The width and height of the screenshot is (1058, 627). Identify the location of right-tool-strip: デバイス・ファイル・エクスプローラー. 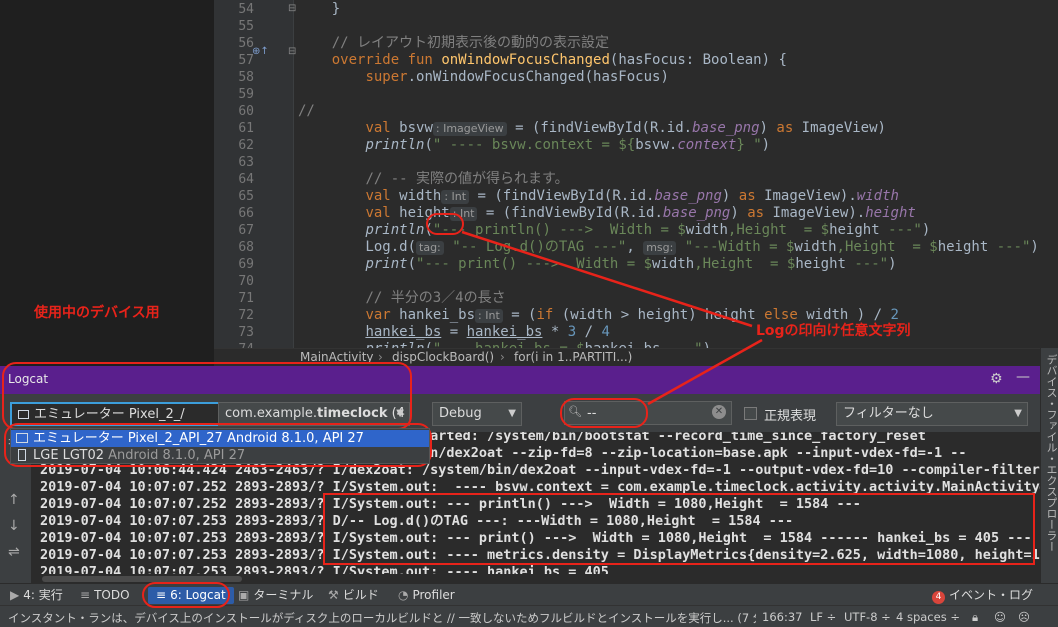
(1049, 465).